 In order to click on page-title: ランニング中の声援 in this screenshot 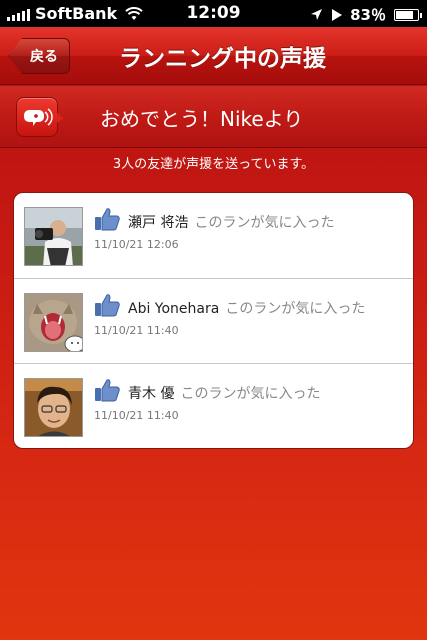, I will do `click(222, 59)`.